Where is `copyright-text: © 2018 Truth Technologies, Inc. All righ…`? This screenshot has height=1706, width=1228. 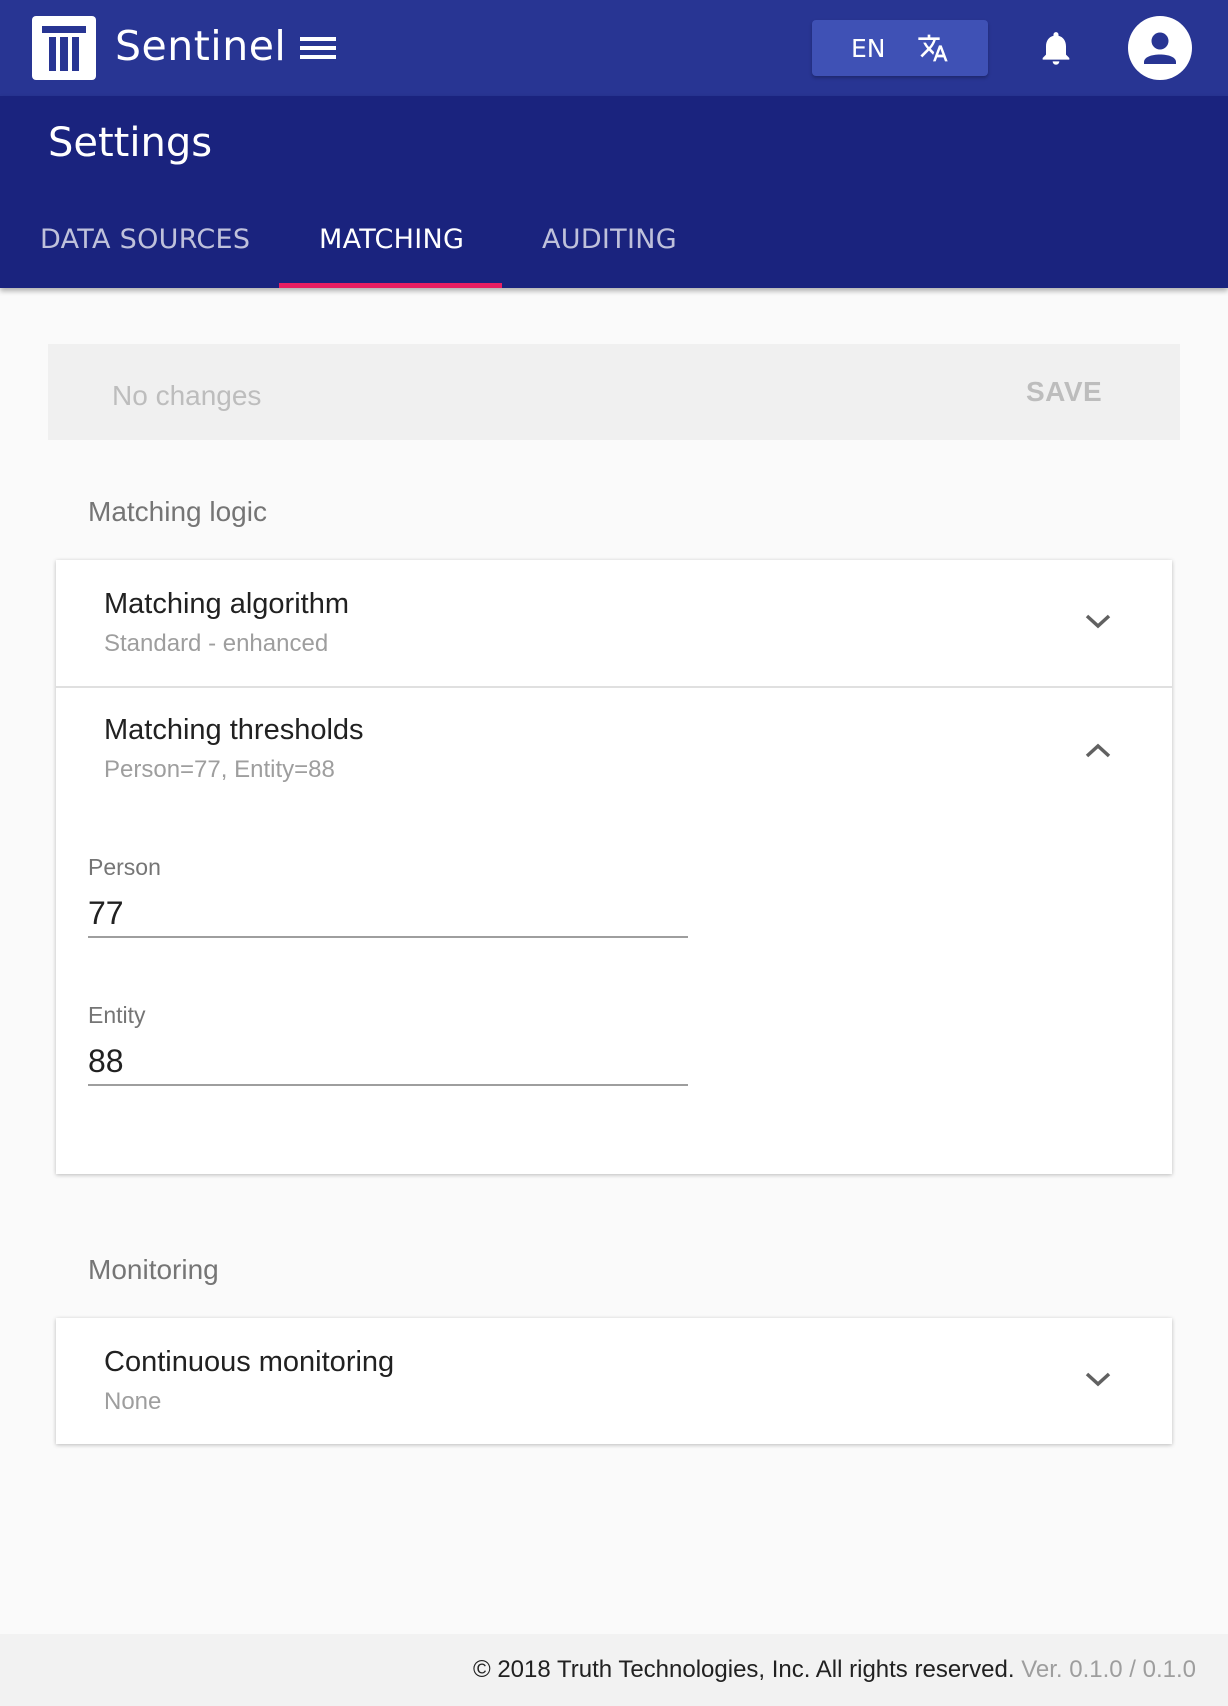
copyright-text: © 2018 Truth Technologies, Inc. All righ… is located at coordinates (743, 1669).